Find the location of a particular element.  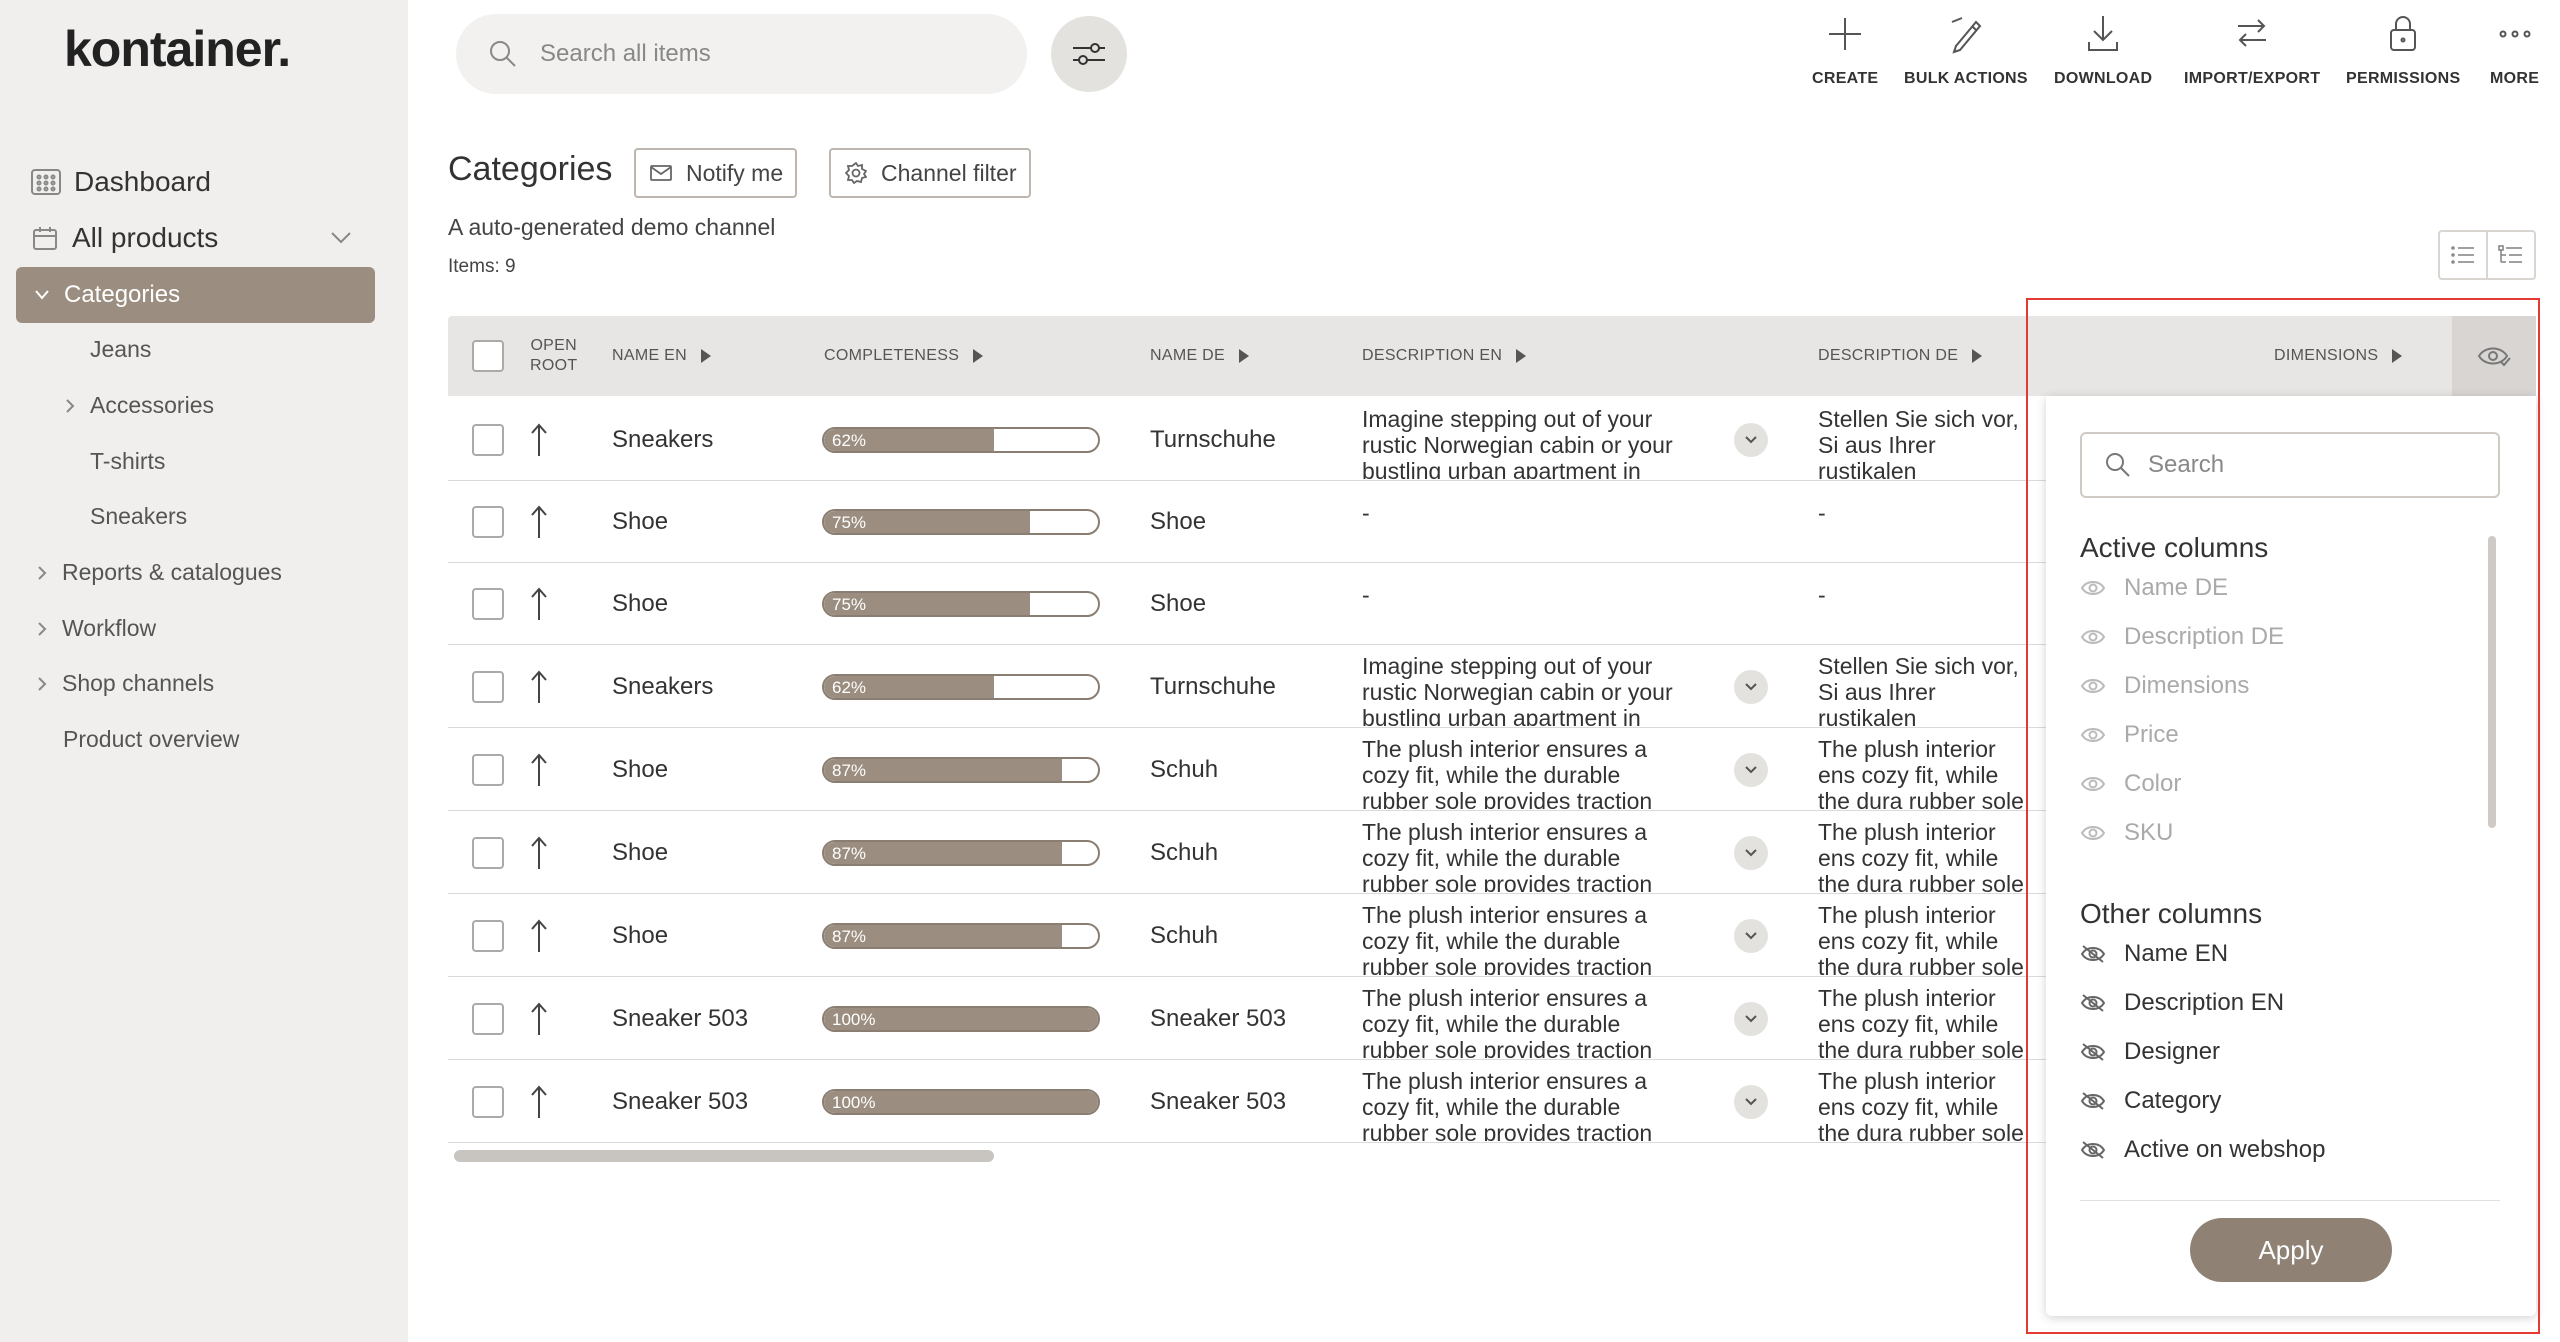

create-button: CREATE is located at coordinates (1845, 50).